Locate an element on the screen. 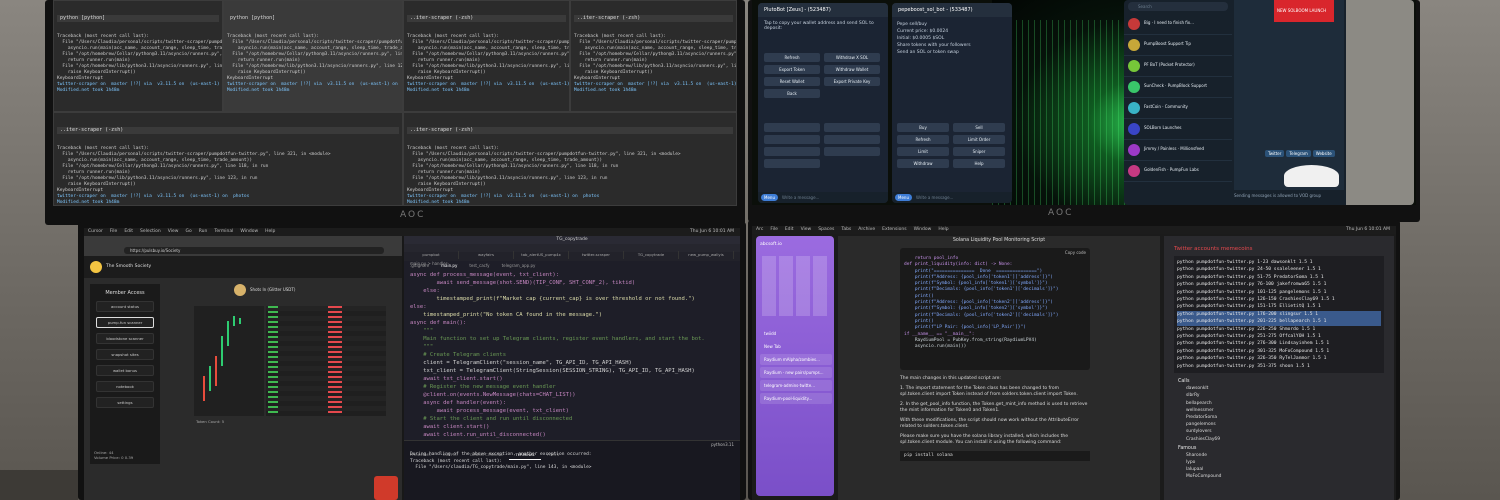 The width and height of the screenshot is (1500, 500). menu-item: Tabs is located at coordinates (846, 229).